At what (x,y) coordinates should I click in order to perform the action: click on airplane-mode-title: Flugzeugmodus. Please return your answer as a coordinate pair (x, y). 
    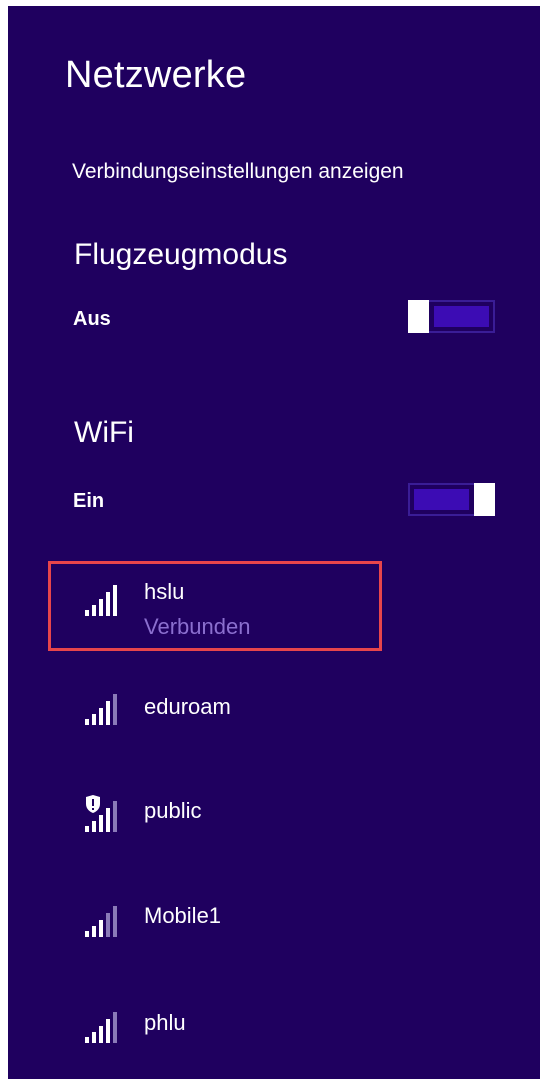
    Looking at the image, I should click on (181, 254).